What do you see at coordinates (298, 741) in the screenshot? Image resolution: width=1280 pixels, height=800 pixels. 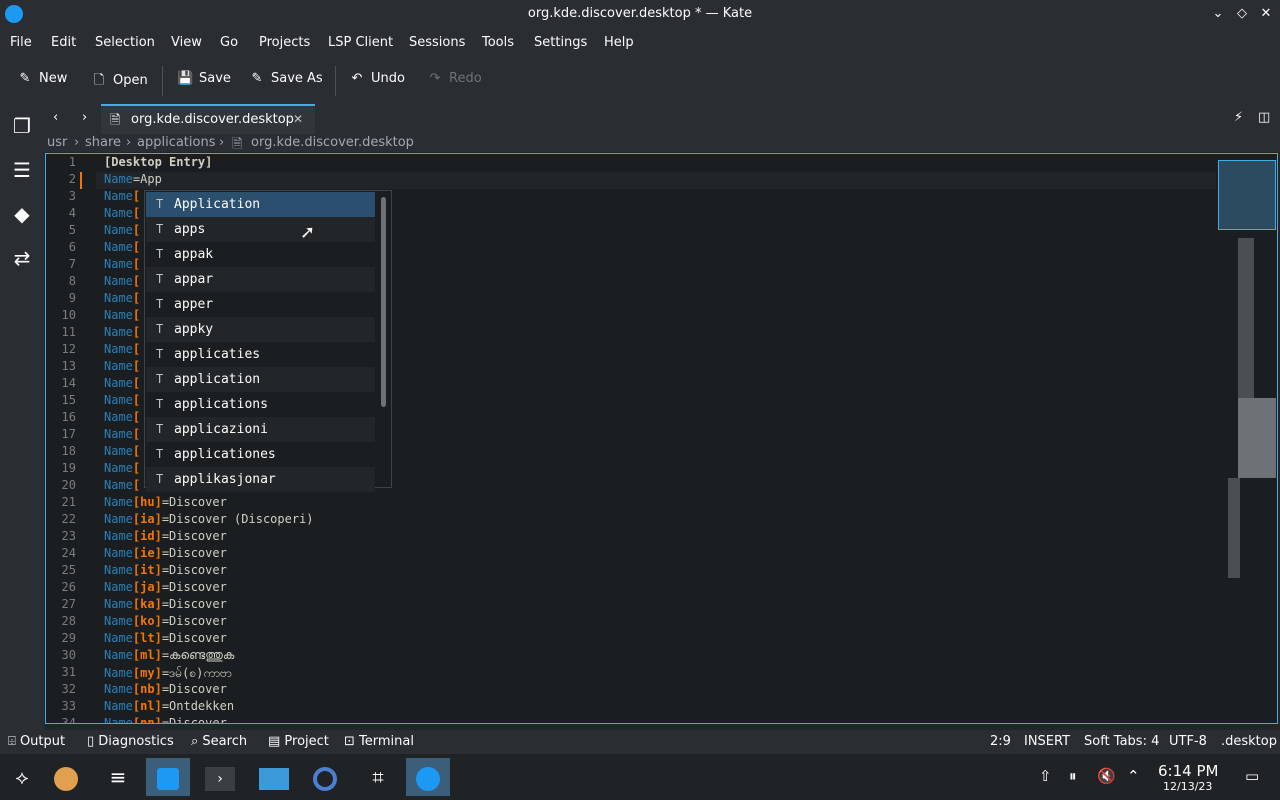 I see `project-tab: ▤ Project` at bounding box center [298, 741].